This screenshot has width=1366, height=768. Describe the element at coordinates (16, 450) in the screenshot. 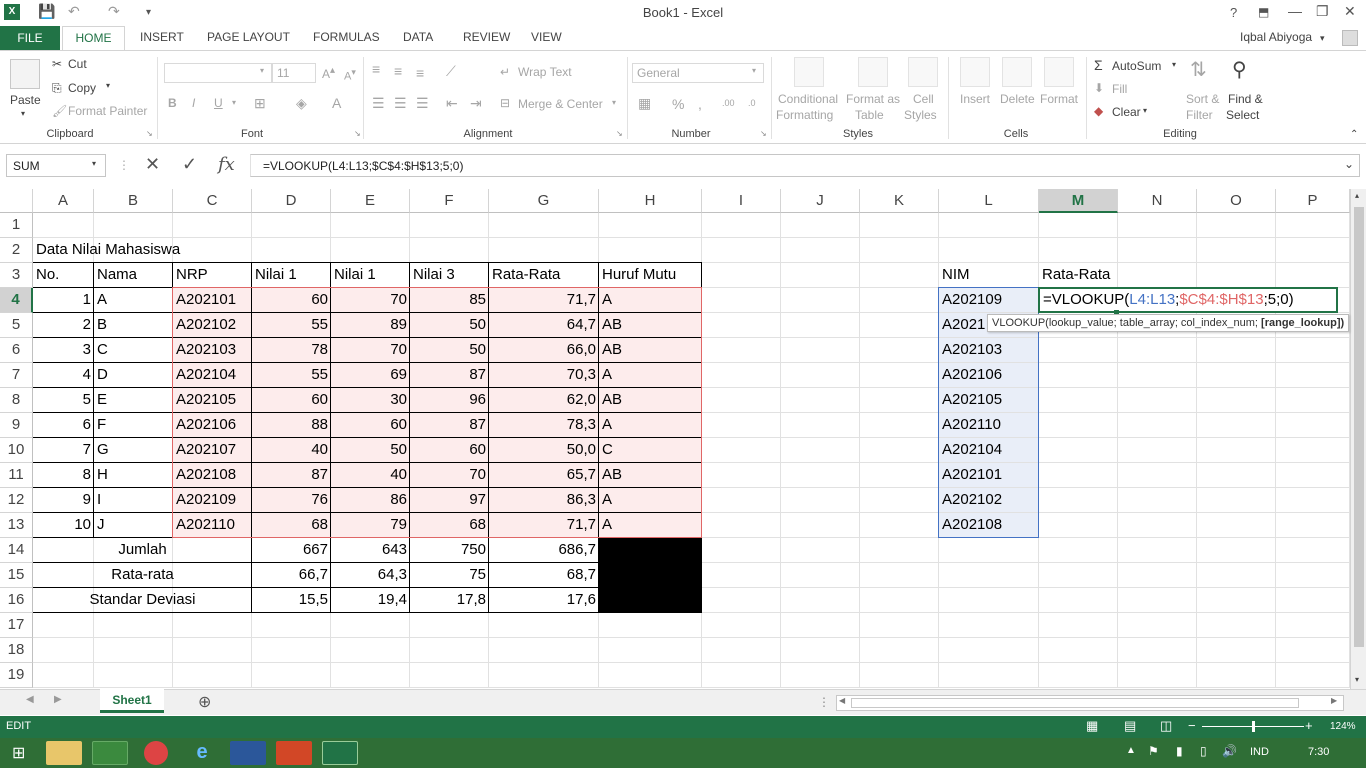

I see `row-header-10: 10` at that location.